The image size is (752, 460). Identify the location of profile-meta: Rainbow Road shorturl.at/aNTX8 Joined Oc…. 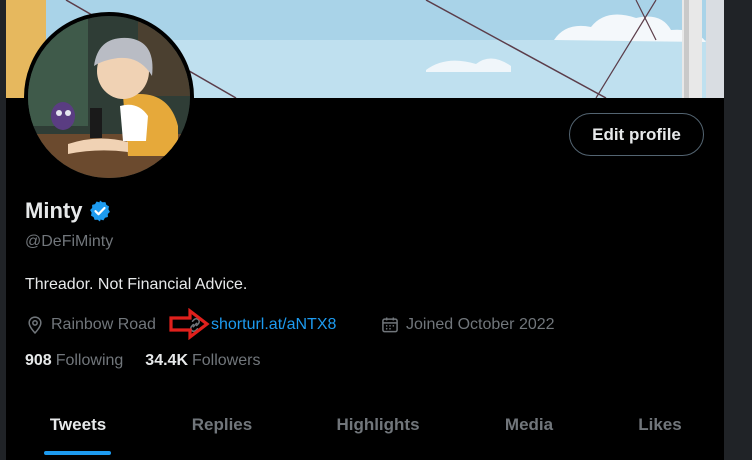
(370, 325).